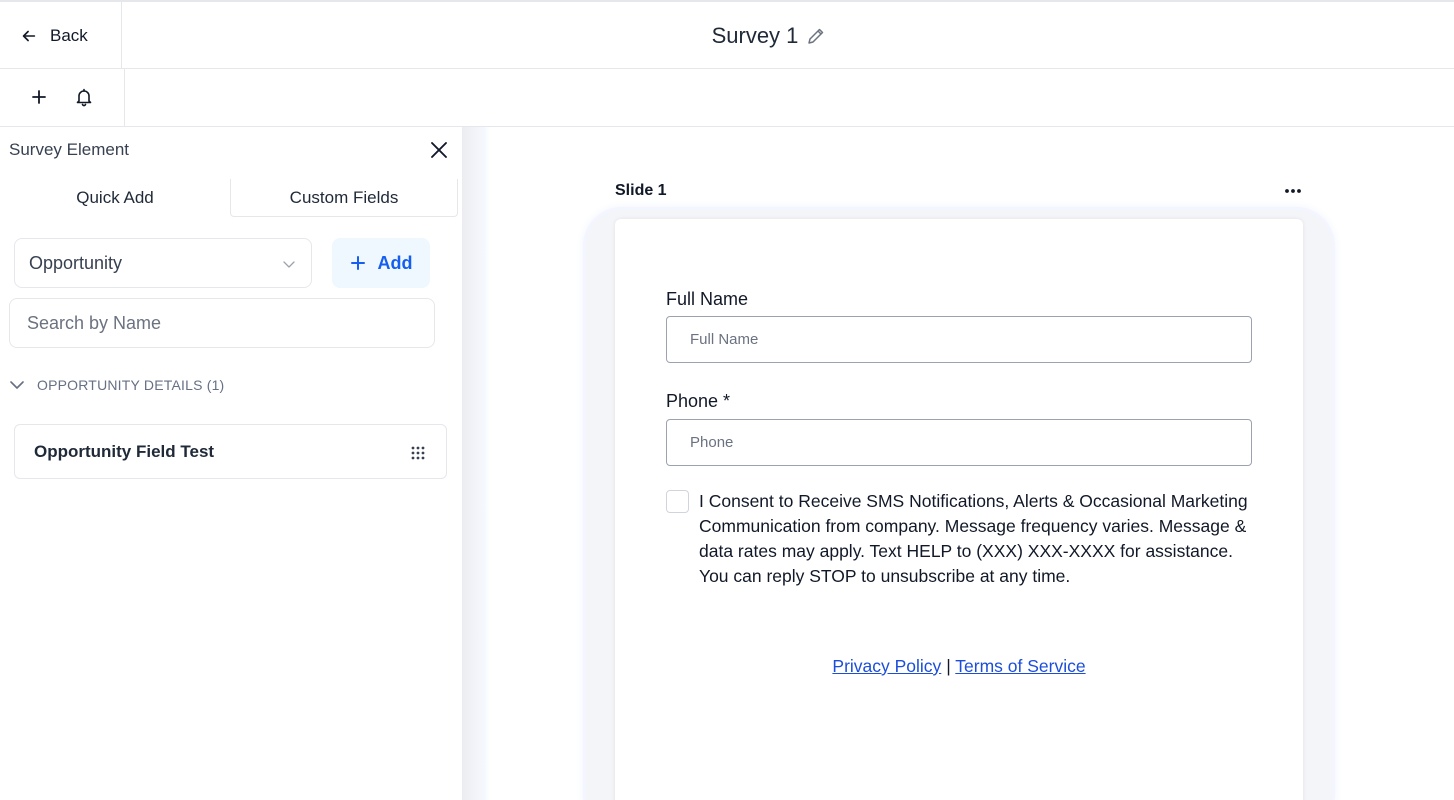 The image size is (1454, 800). What do you see at coordinates (395, 262) in the screenshot?
I see `add-field-label: Add` at bounding box center [395, 262].